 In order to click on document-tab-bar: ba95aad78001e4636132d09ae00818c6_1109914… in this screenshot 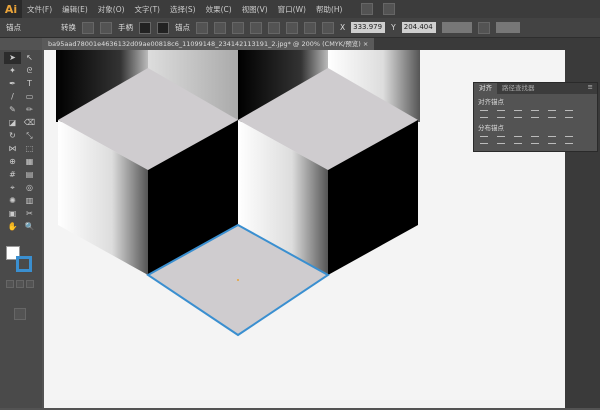, I will do `click(303, 44)`.